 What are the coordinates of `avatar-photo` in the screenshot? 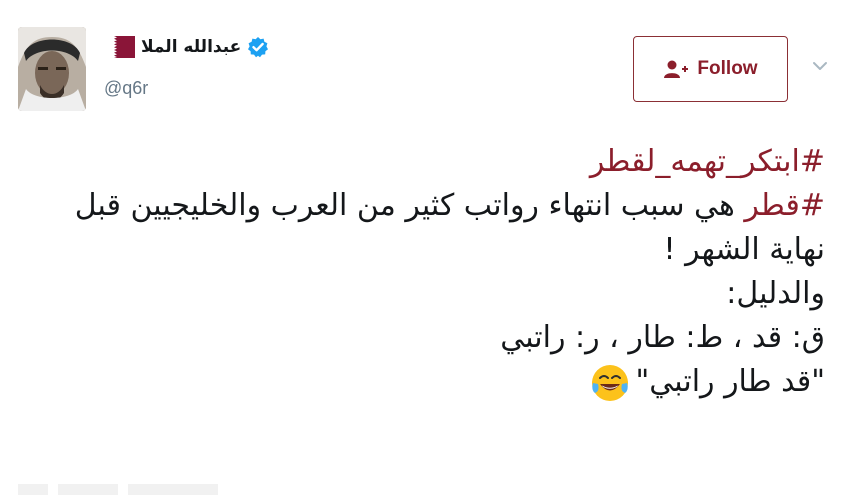 It's located at (52, 69).